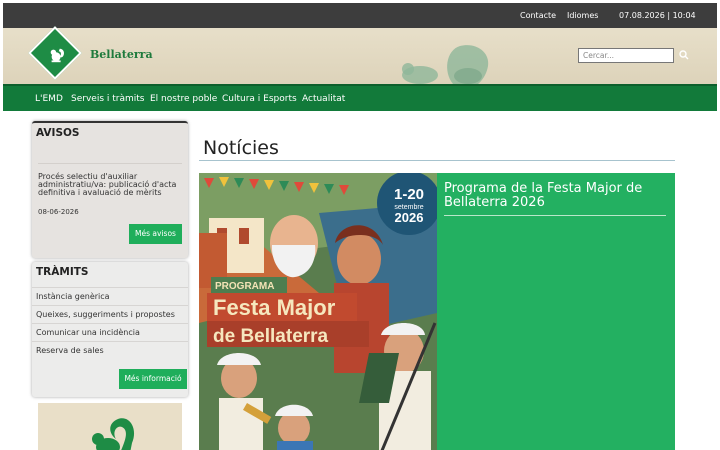  What do you see at coordinates (153, 379) in the screenshot?
I see `more-info-button: Més informació` at bounding box center [153, 379].